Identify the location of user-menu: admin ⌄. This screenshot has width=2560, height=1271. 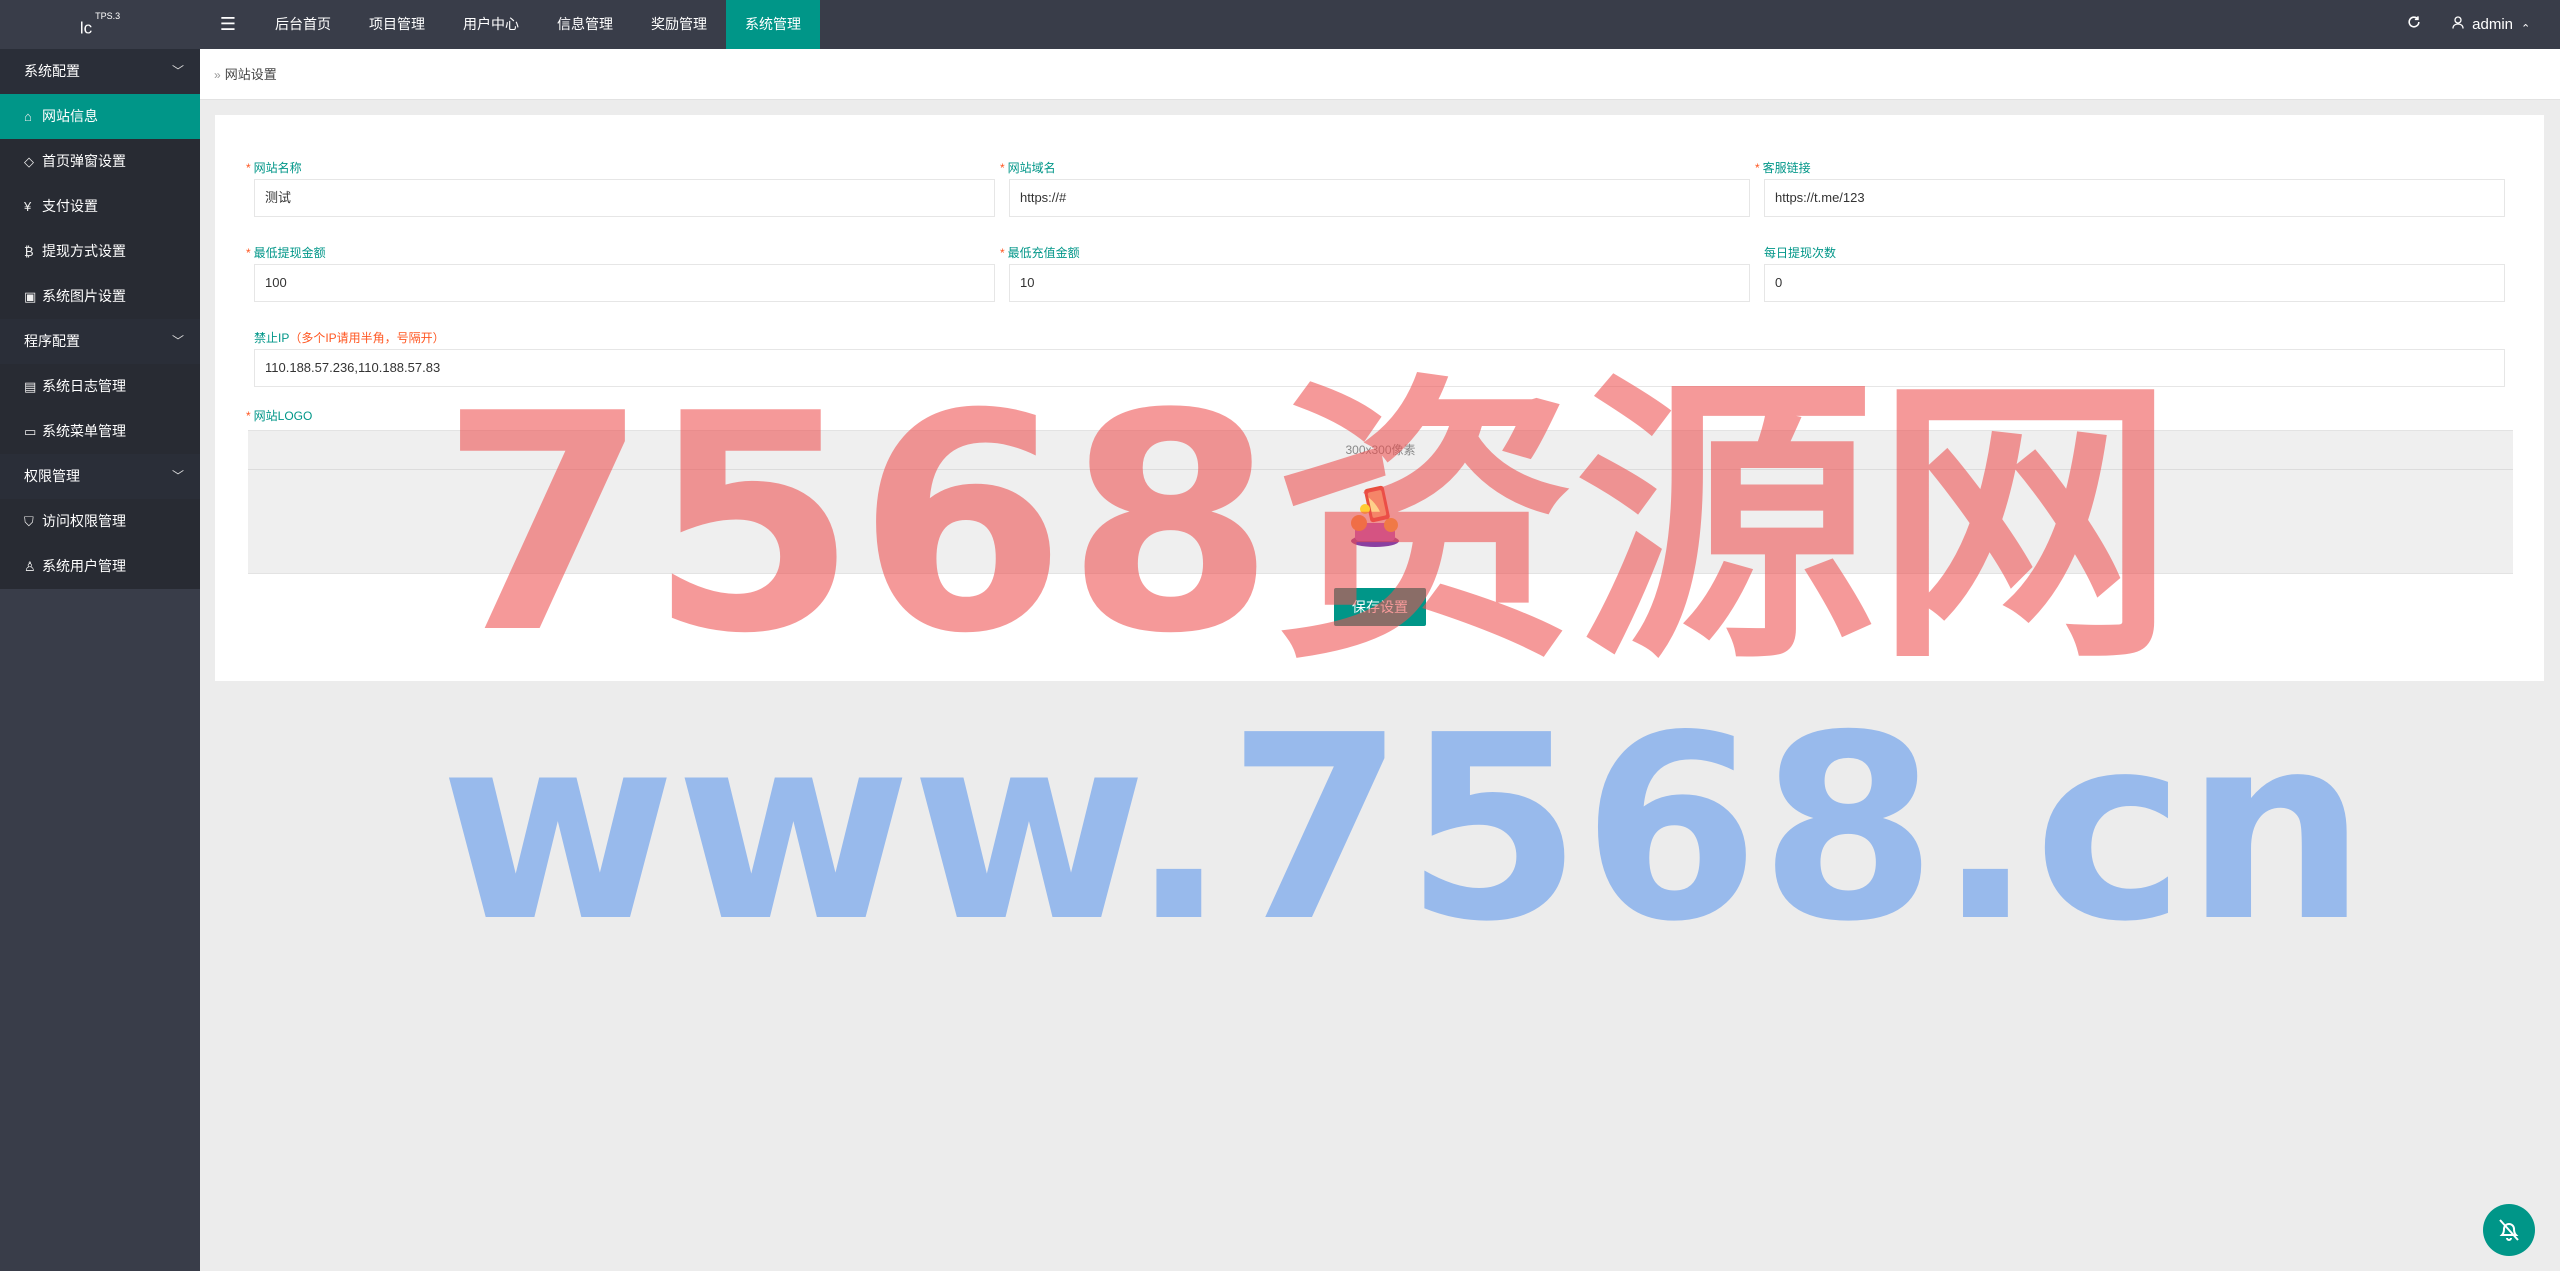
(2506, 24).